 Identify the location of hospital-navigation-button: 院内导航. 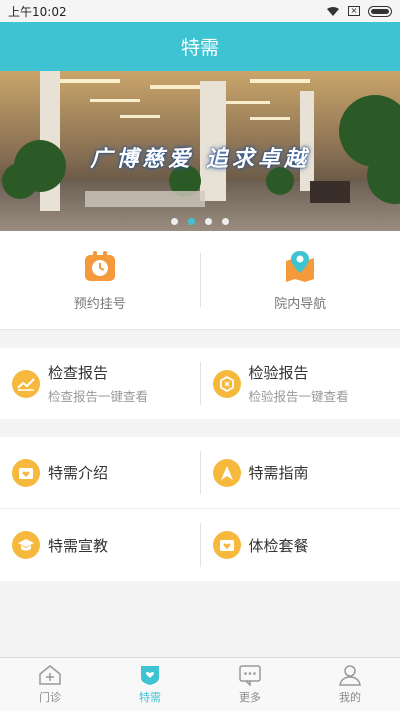
(300, 280).